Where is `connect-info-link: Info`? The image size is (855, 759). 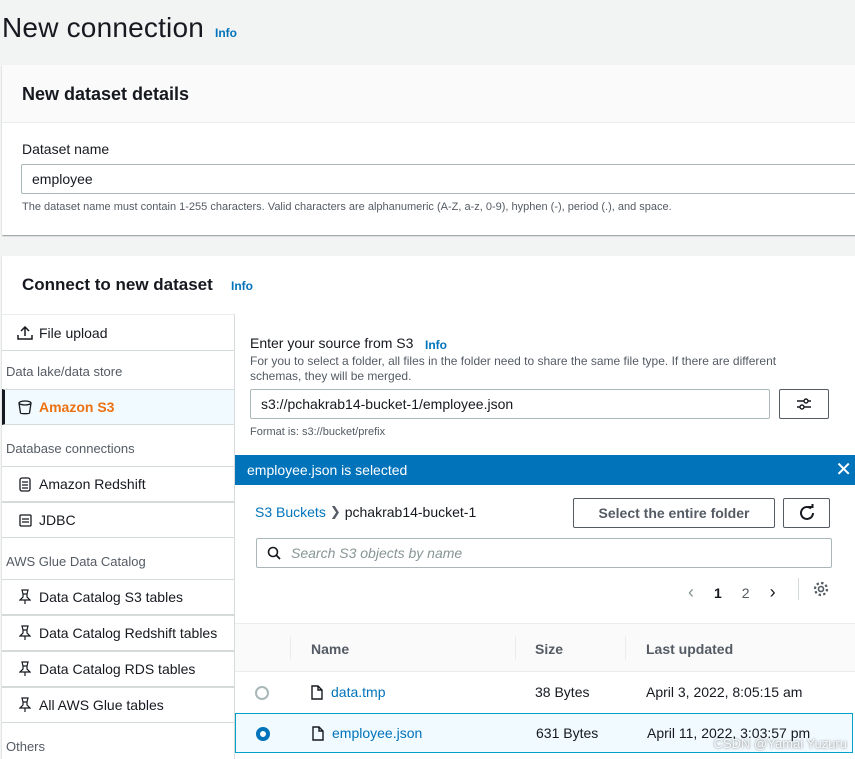
connect-info-link: Info is located at coordinates (242, 286).